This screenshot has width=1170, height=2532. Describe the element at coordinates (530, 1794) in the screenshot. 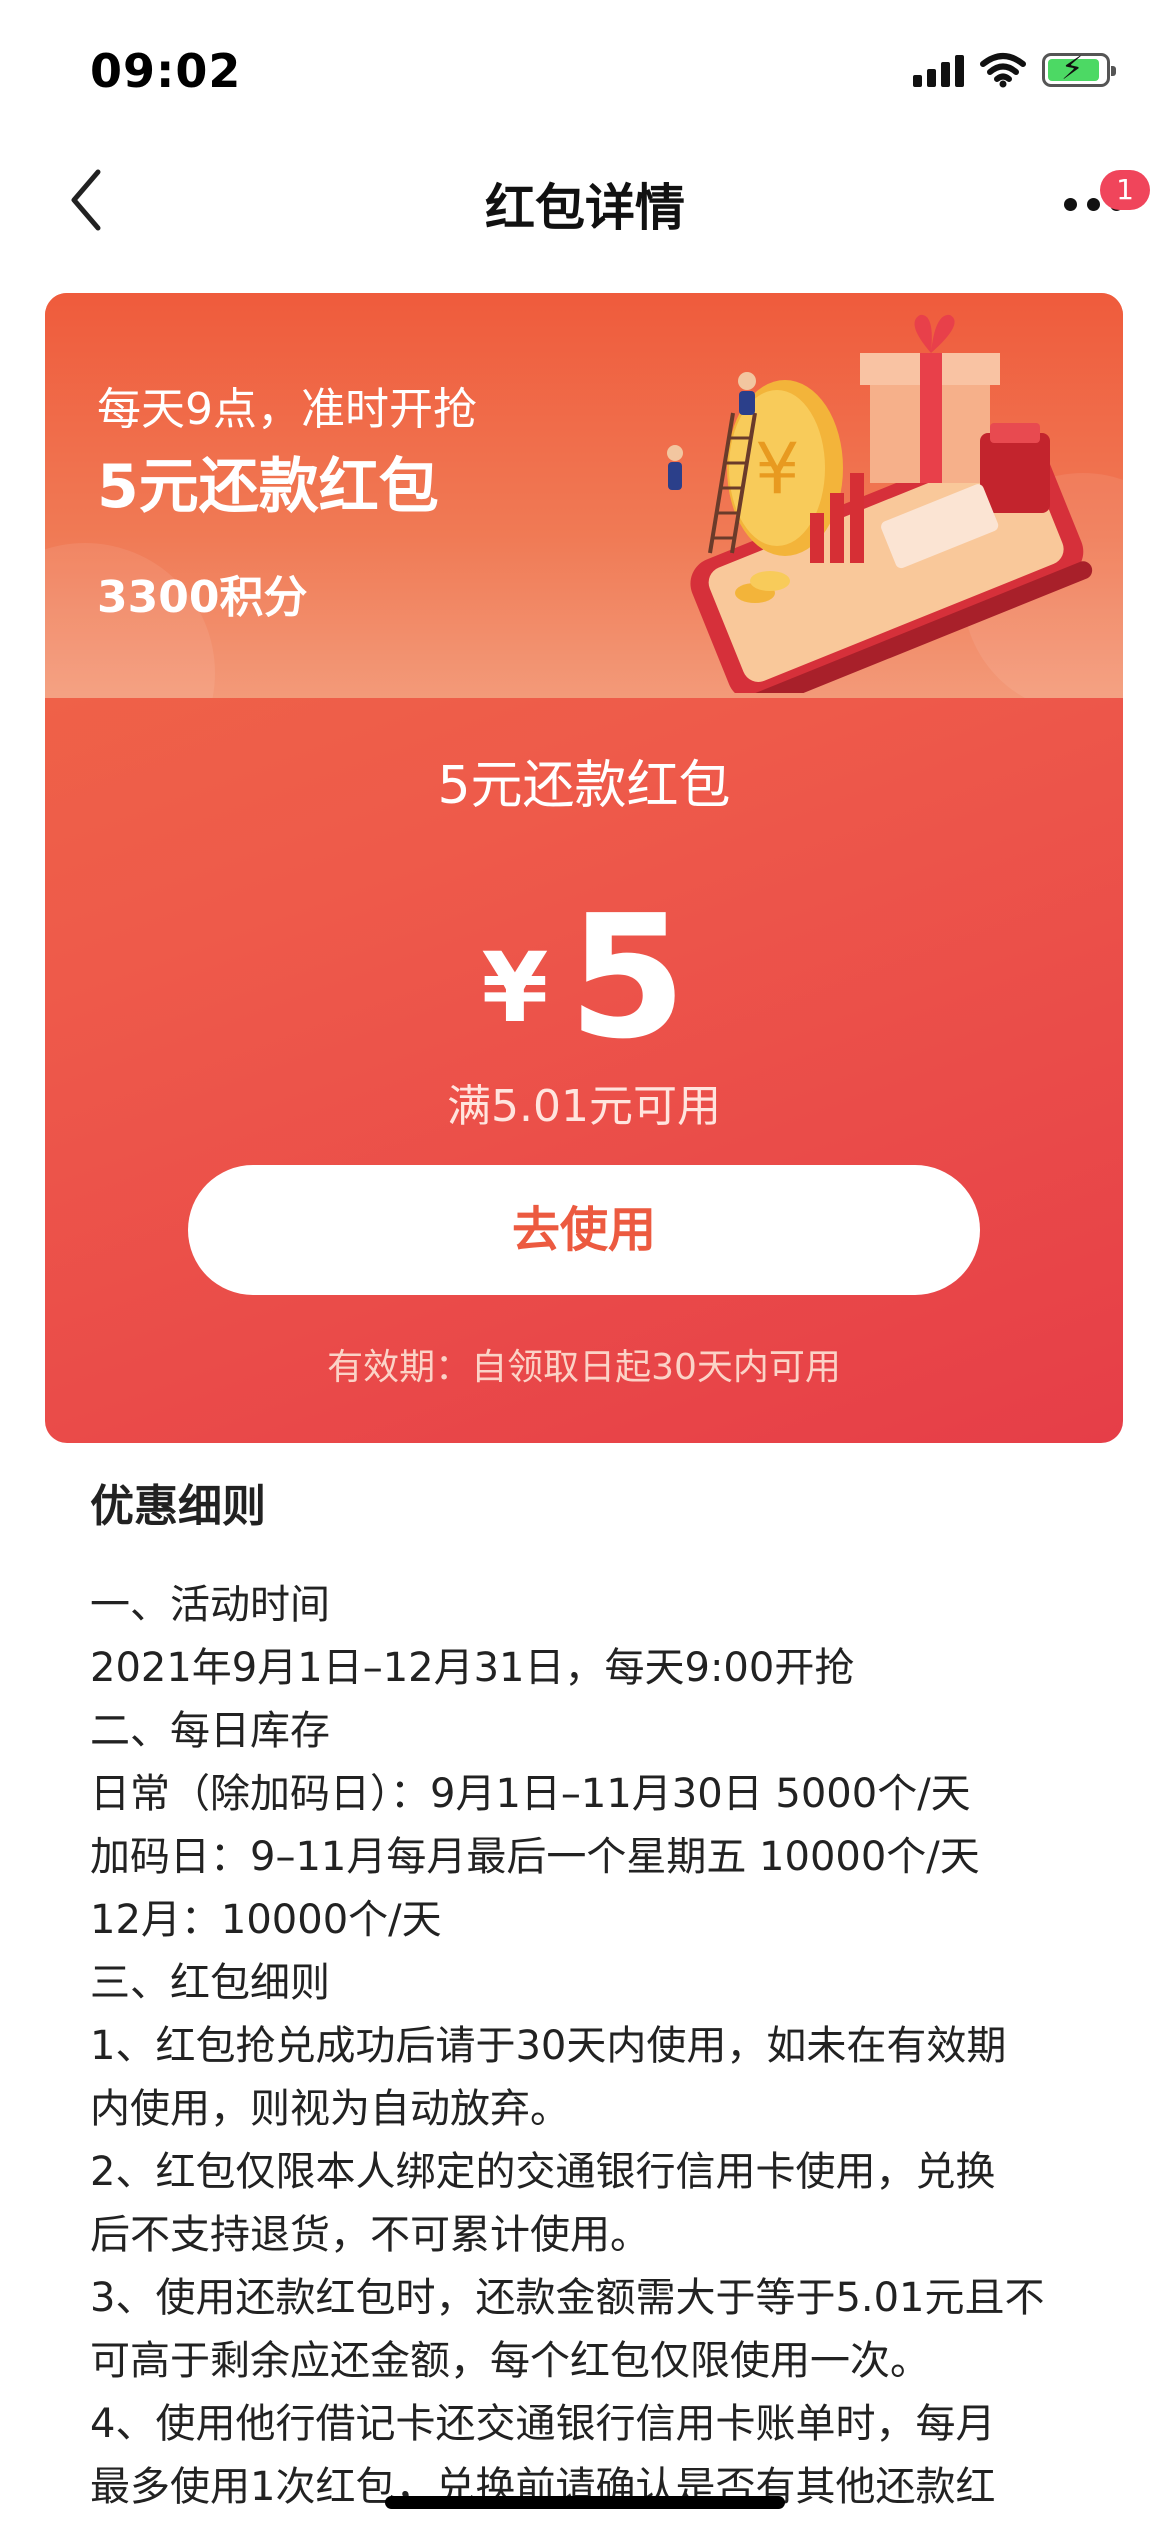

I see `rules-line: 日常（除加码日）：9月1日–11月30日 5000个/天` at that location.